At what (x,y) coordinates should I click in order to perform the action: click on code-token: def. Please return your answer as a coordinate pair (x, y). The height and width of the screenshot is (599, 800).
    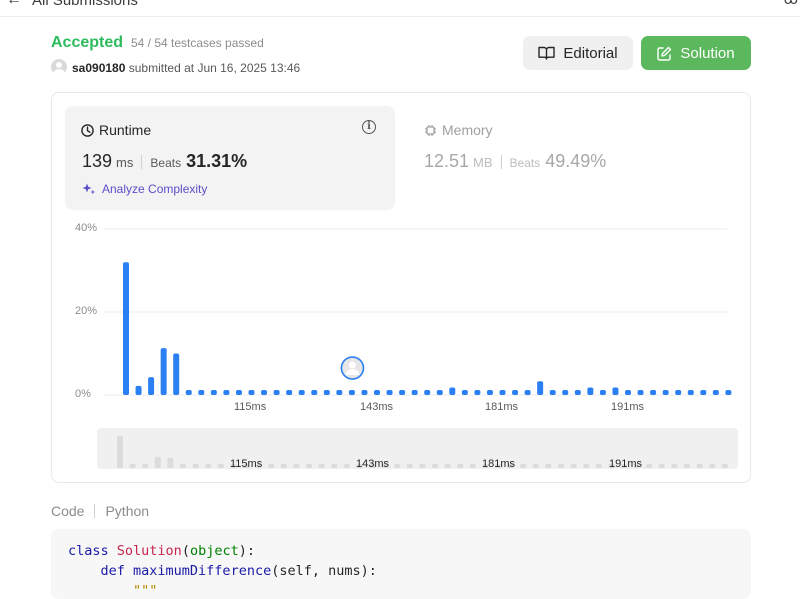
    Looking at the image, I should click on (101, 571).